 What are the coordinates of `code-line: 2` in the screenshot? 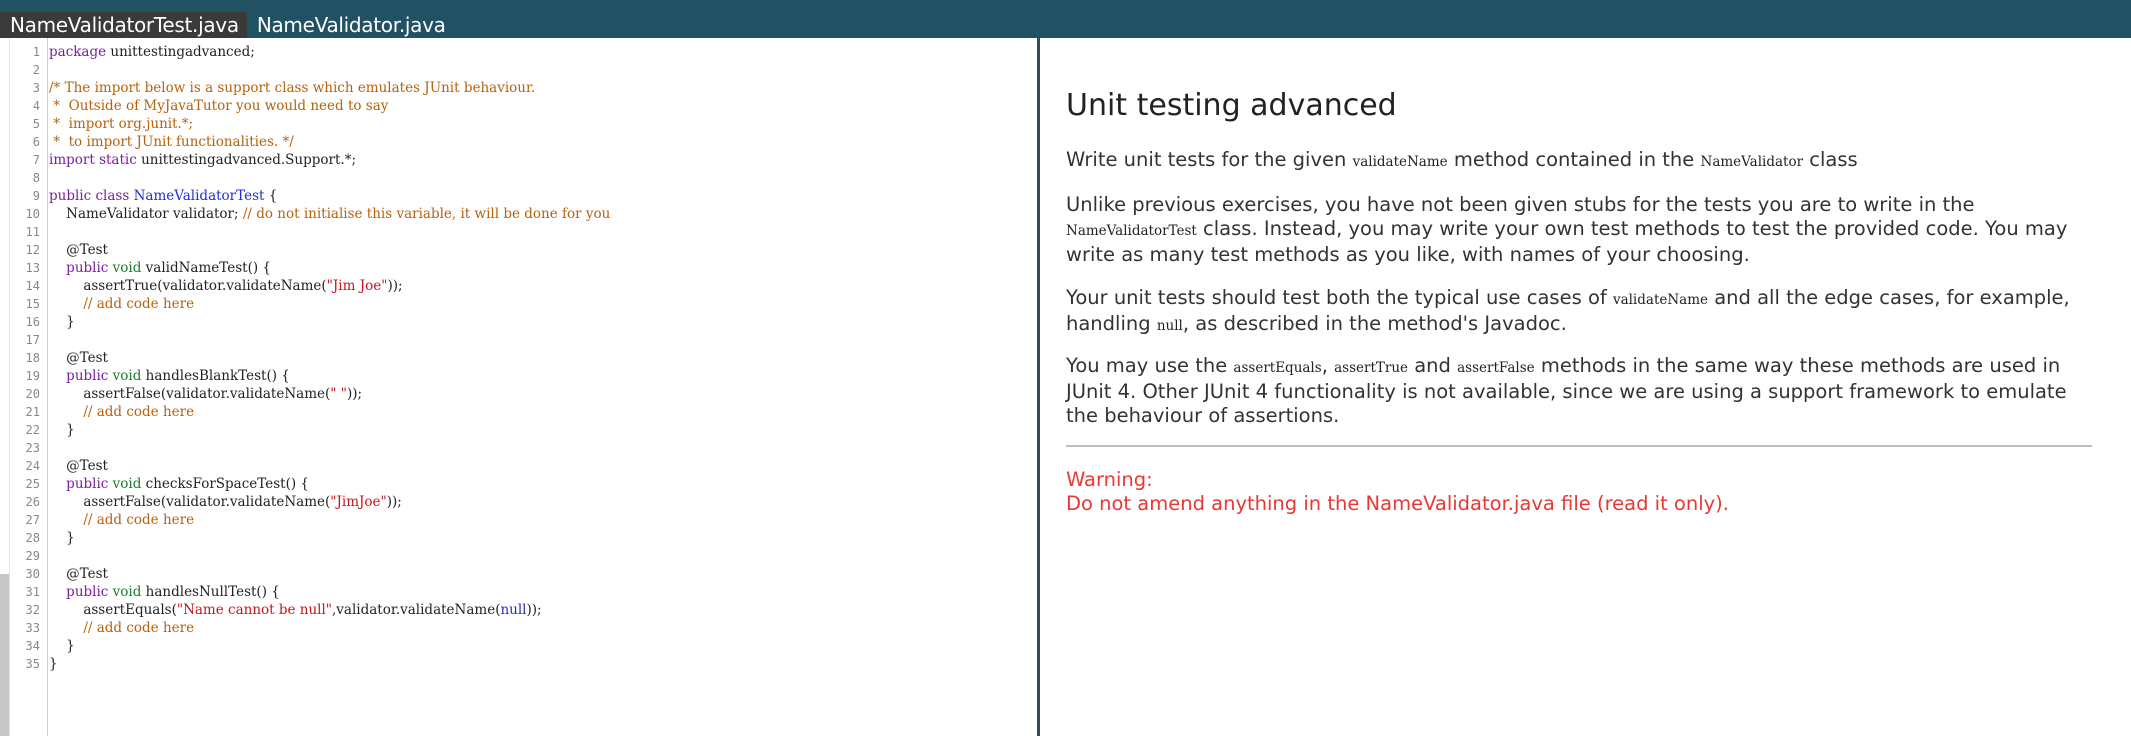 It's located at (520, 70).